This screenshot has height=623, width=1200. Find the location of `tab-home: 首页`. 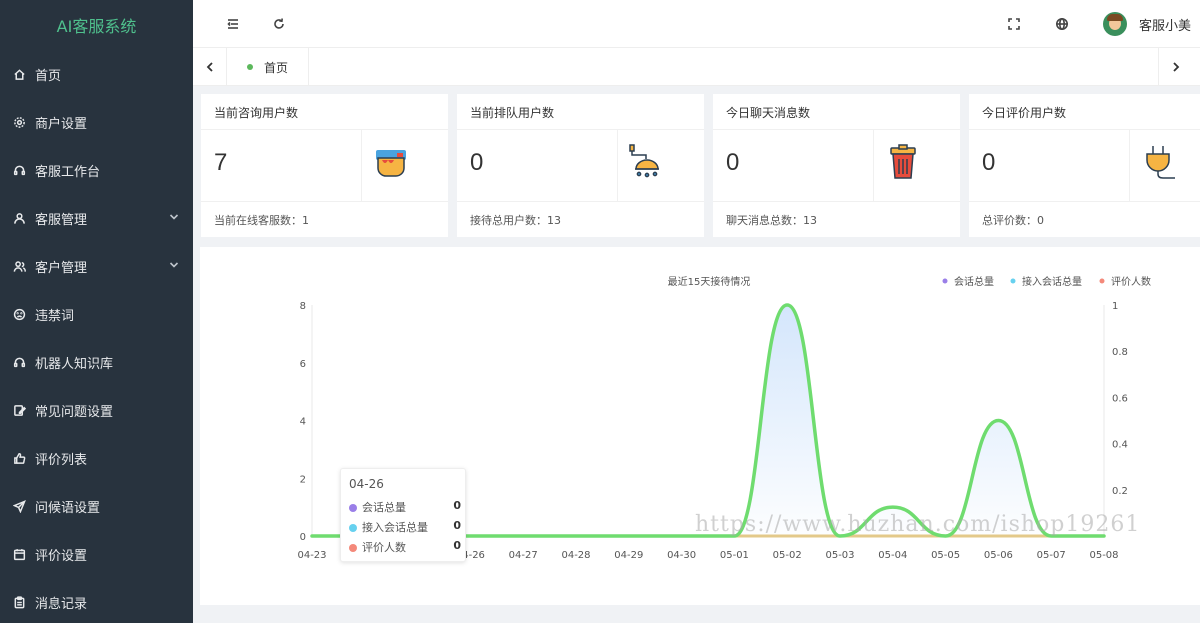

tab-home: 首页 is located at coordinates (268, 67).